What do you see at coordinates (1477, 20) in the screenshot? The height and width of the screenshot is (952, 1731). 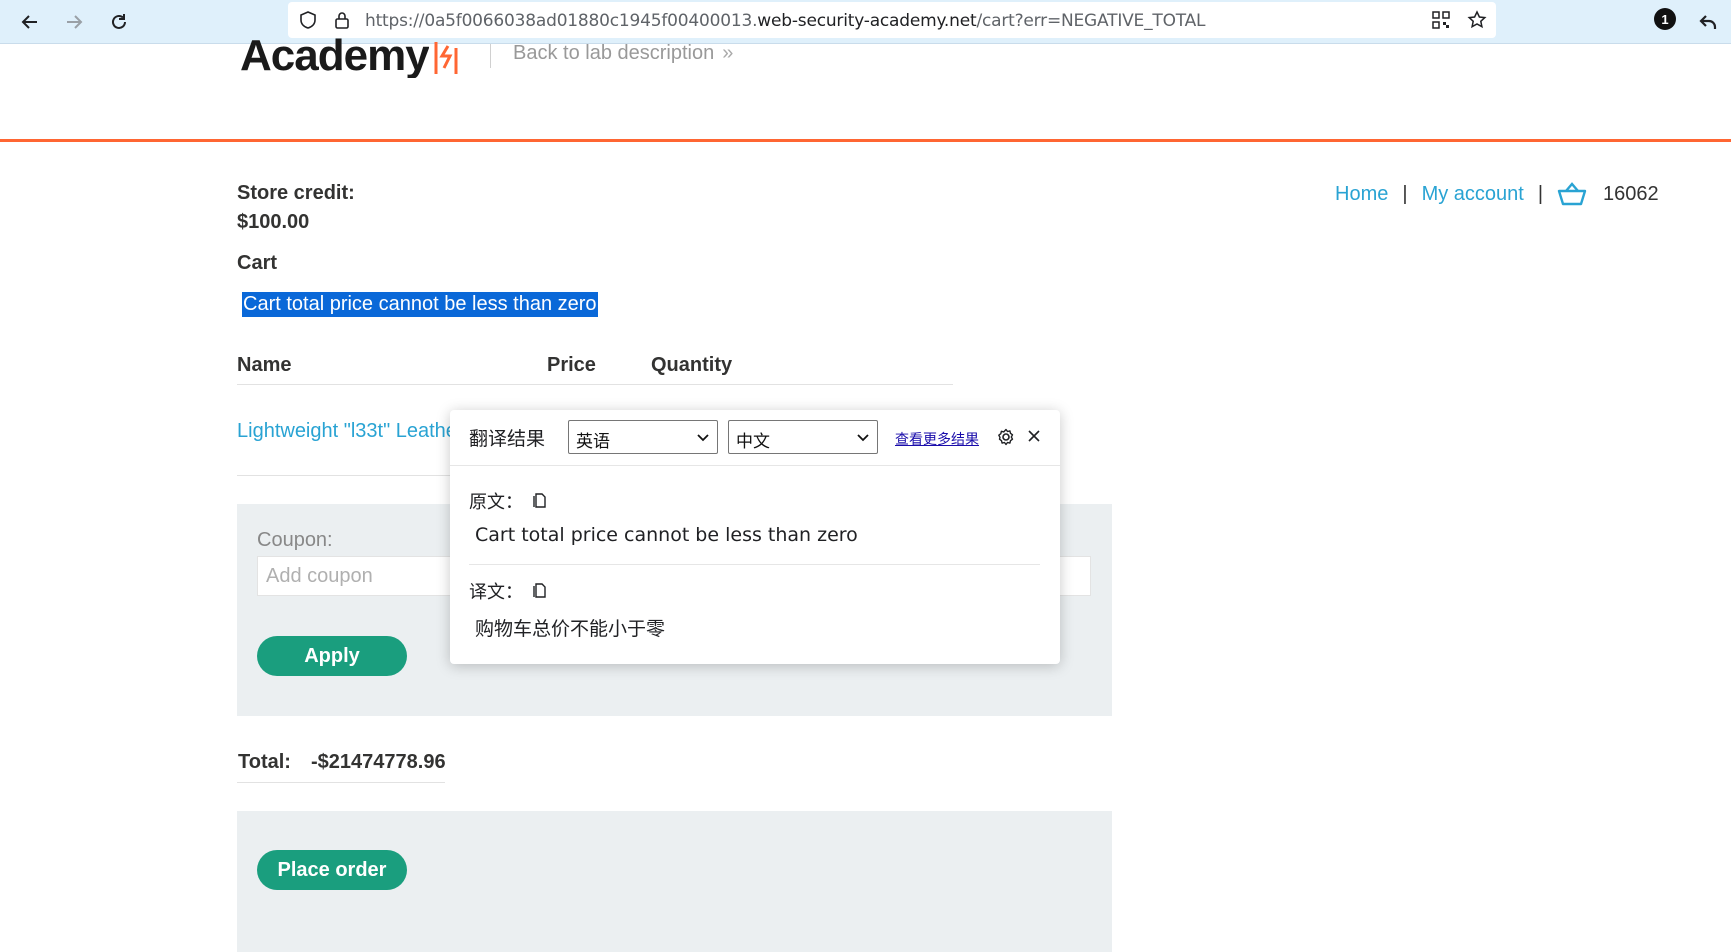 I see `bookmark-star-icon` at bounding box center [1477, 20].